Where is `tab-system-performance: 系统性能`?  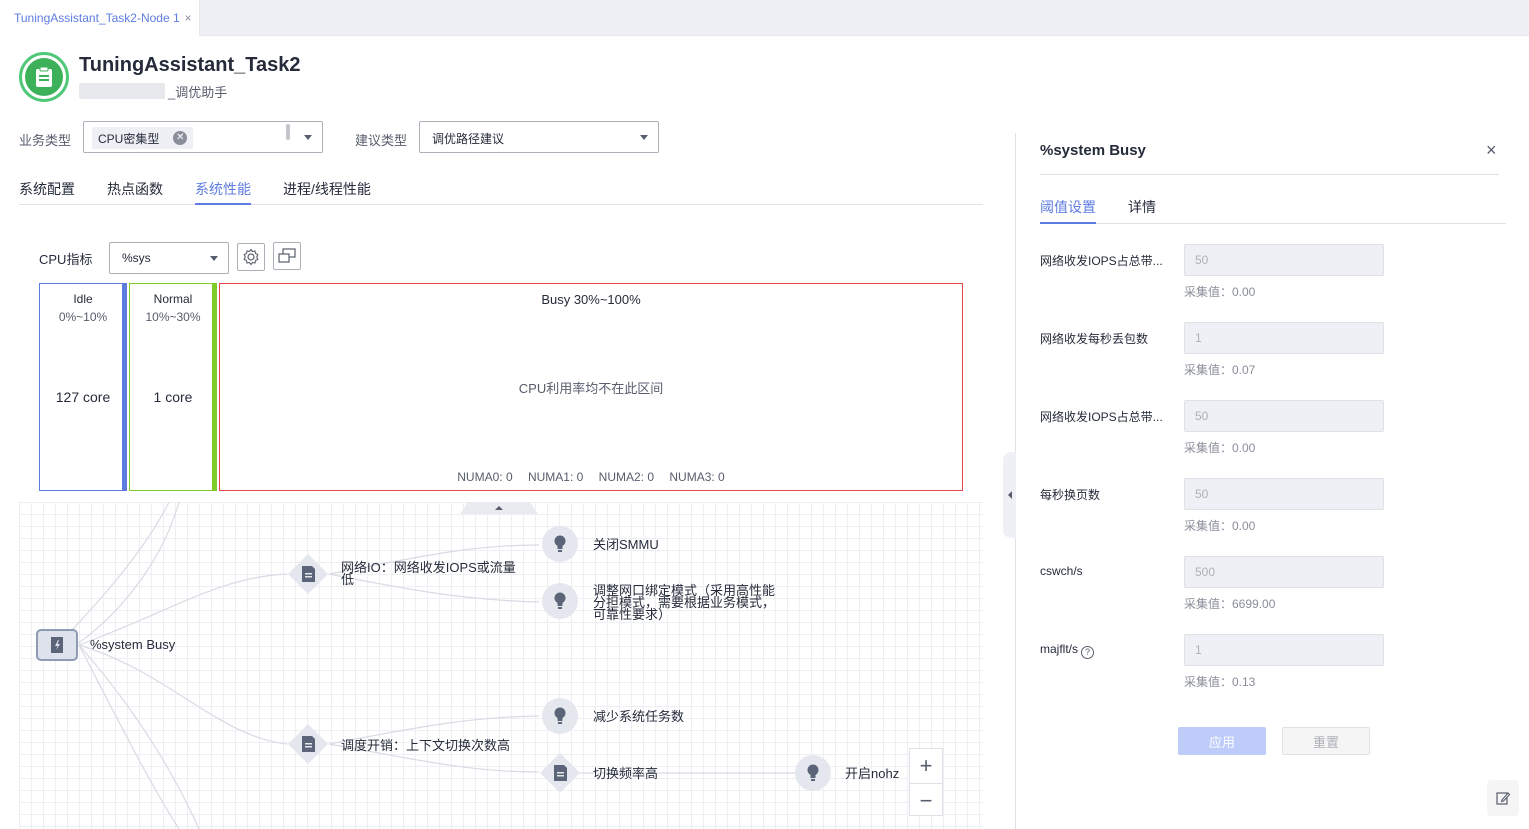
tab-system-performance: 系统性能 is located at coordinates (223, 192).